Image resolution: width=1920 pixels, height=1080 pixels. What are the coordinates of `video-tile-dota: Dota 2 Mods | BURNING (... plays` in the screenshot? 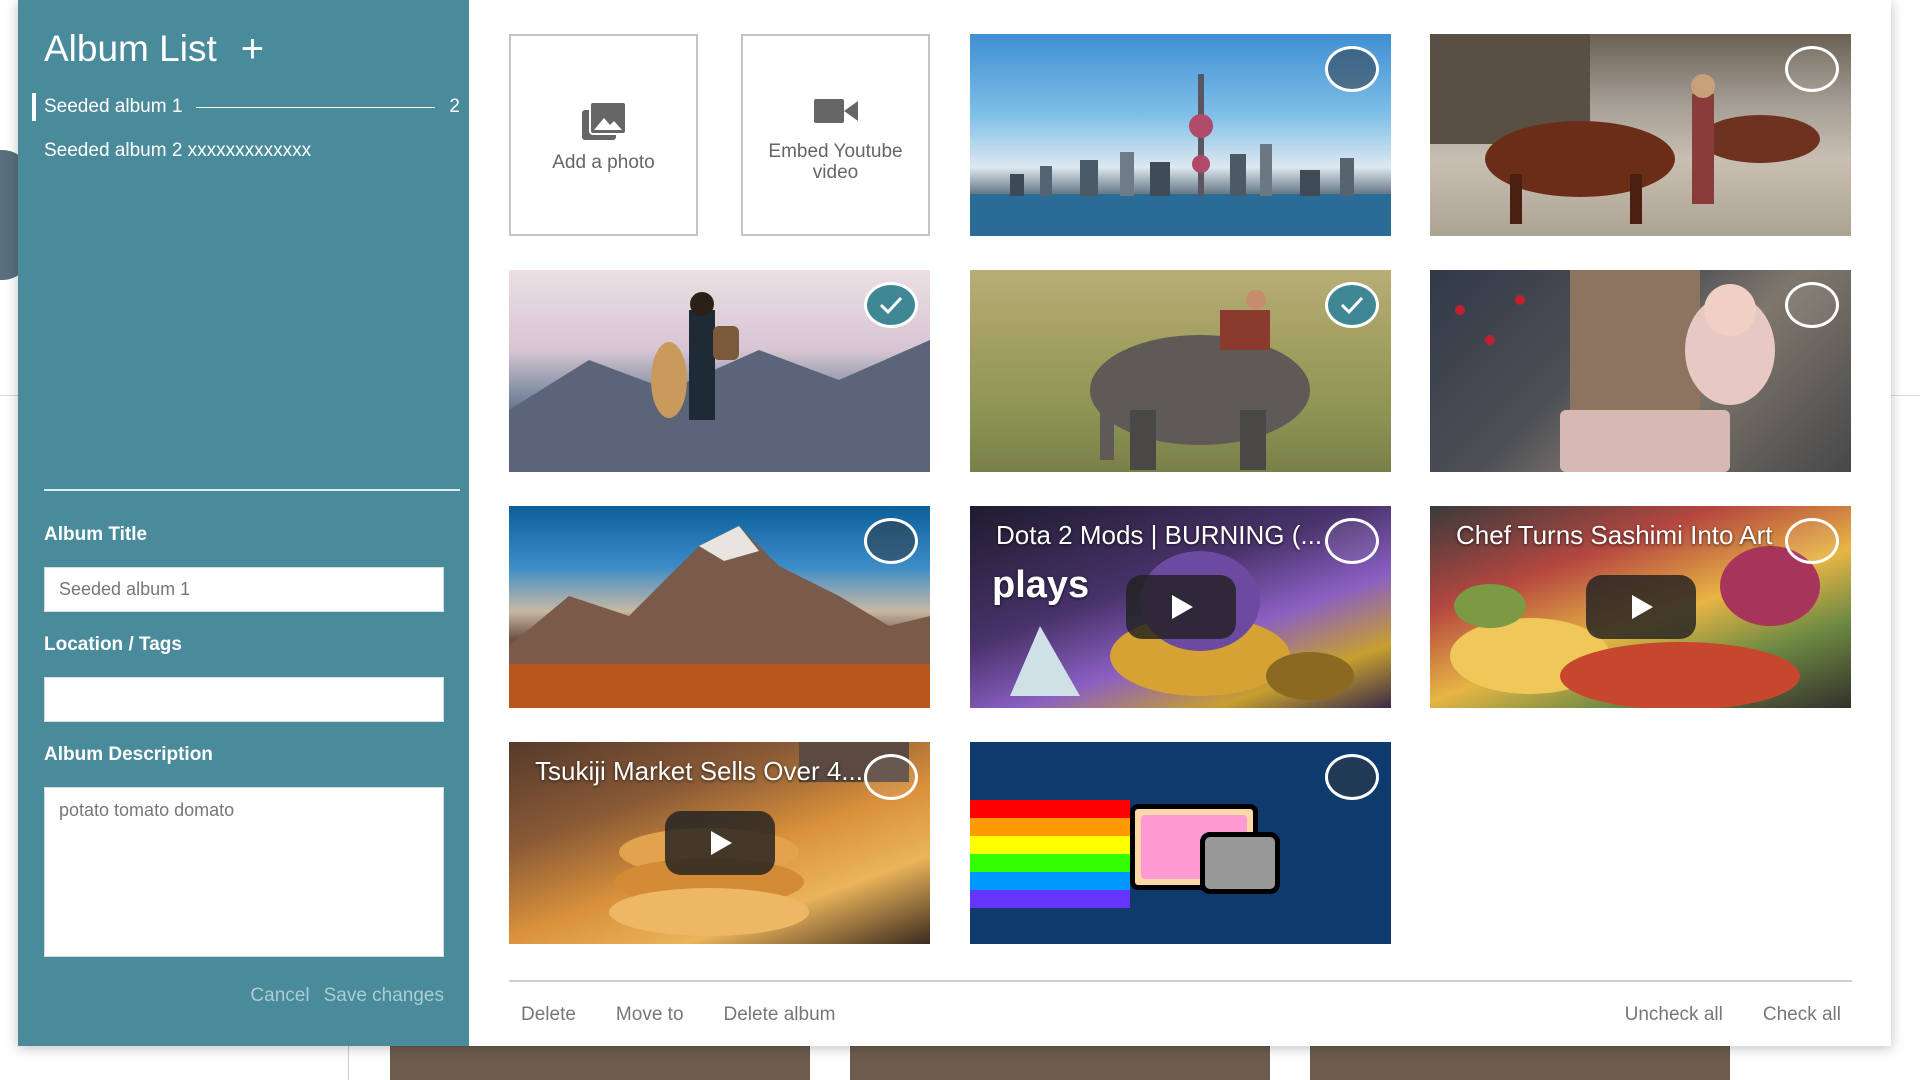 It's located at (1180, 607).